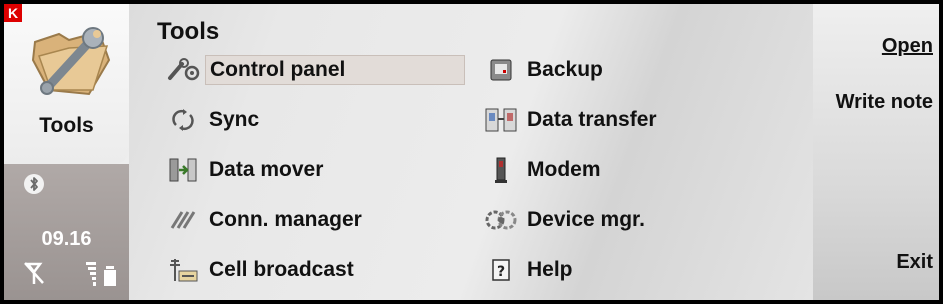 The height and width of the screenshot is (304, 943). Describe the element at coordinates (550, 269) in the screenshot. I see `list-item-label: Help` at that location.